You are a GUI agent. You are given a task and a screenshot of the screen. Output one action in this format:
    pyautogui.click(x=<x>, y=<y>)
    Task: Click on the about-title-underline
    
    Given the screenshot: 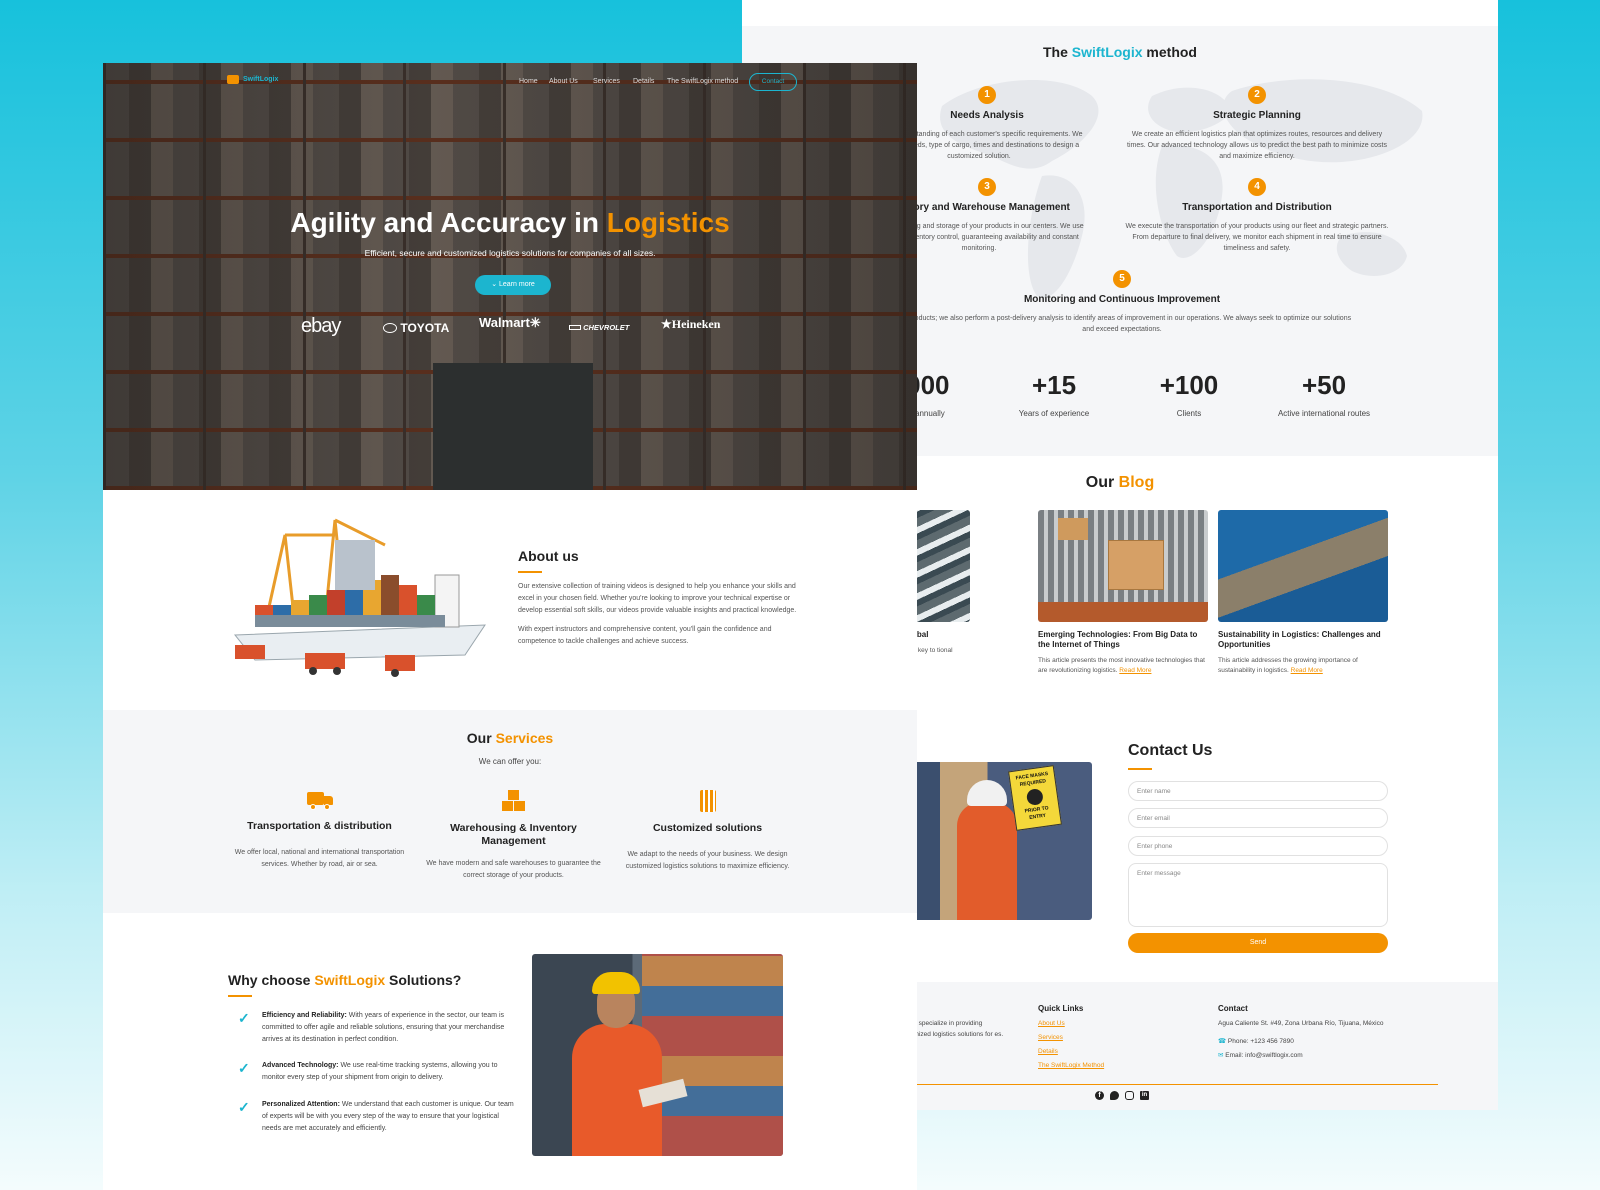 What is the action you would take?
    pyautogui.click(x=530, y=572)
    